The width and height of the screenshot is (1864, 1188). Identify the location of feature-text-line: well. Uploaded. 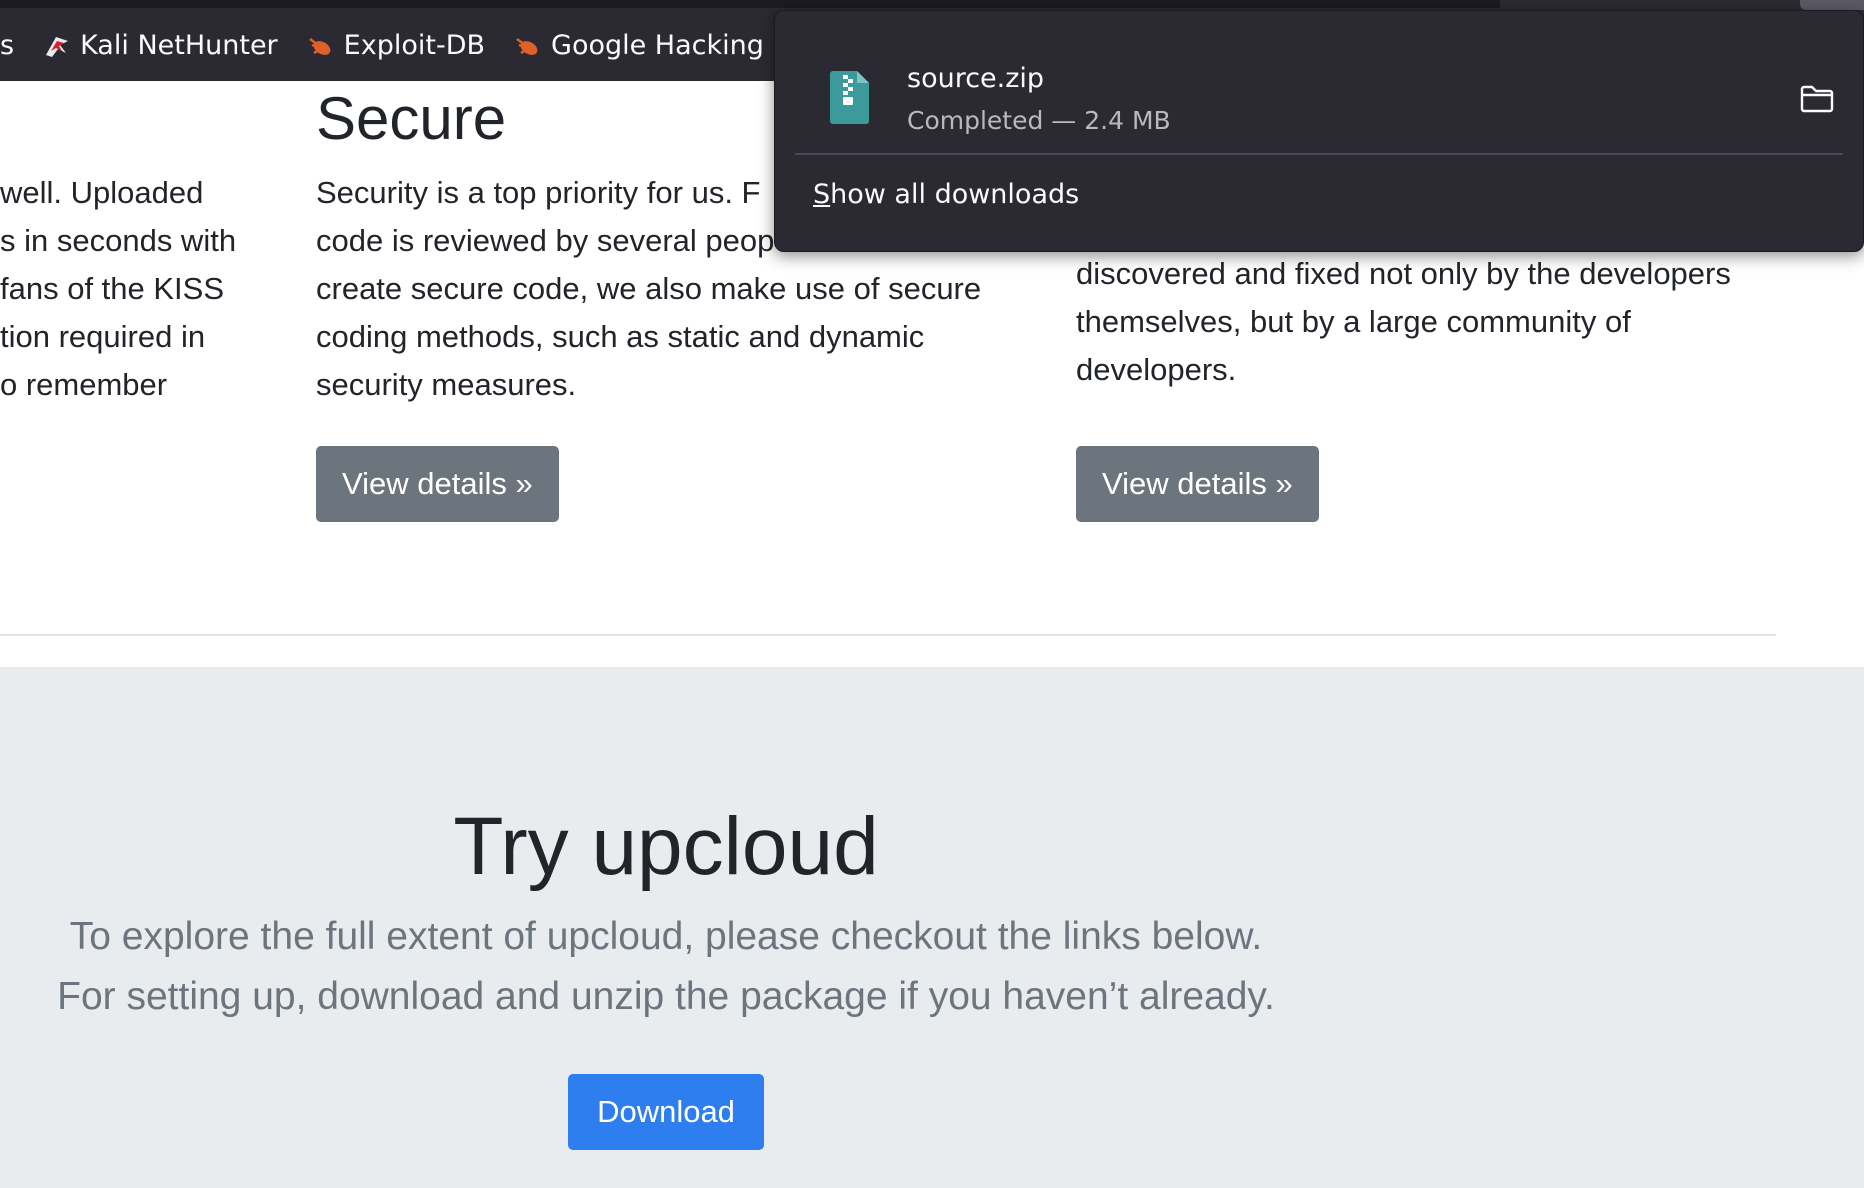
(102, 192).